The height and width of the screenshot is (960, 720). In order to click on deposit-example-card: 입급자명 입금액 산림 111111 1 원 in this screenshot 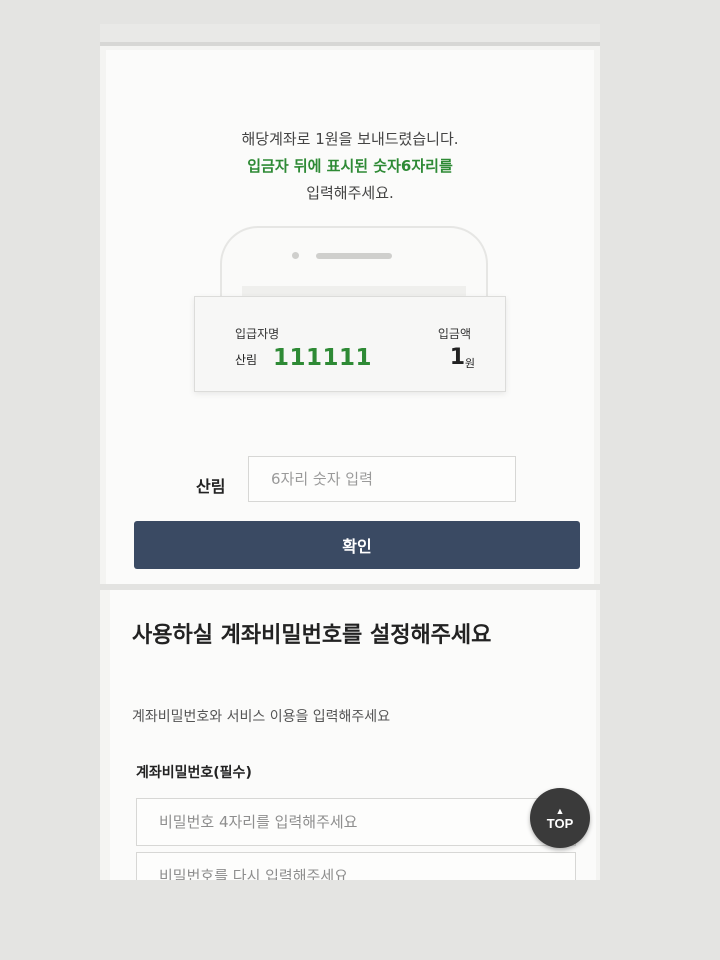, I will do `click(350, 344)`.